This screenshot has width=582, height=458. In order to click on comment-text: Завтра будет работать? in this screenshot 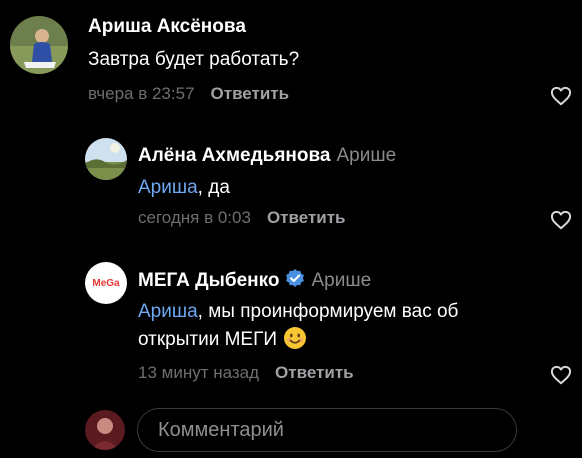, I will do `click(194, 59)`.